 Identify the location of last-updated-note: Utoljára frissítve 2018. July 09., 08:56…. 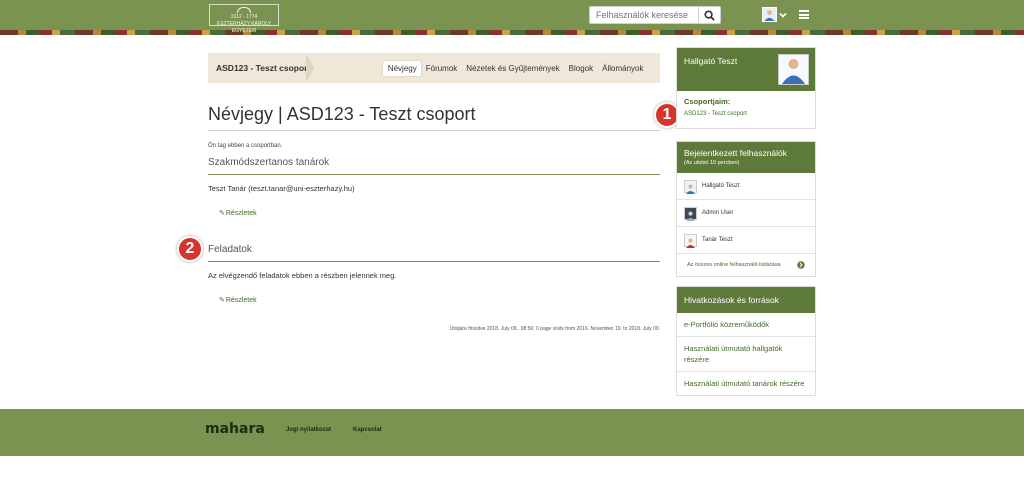
(554, 329).